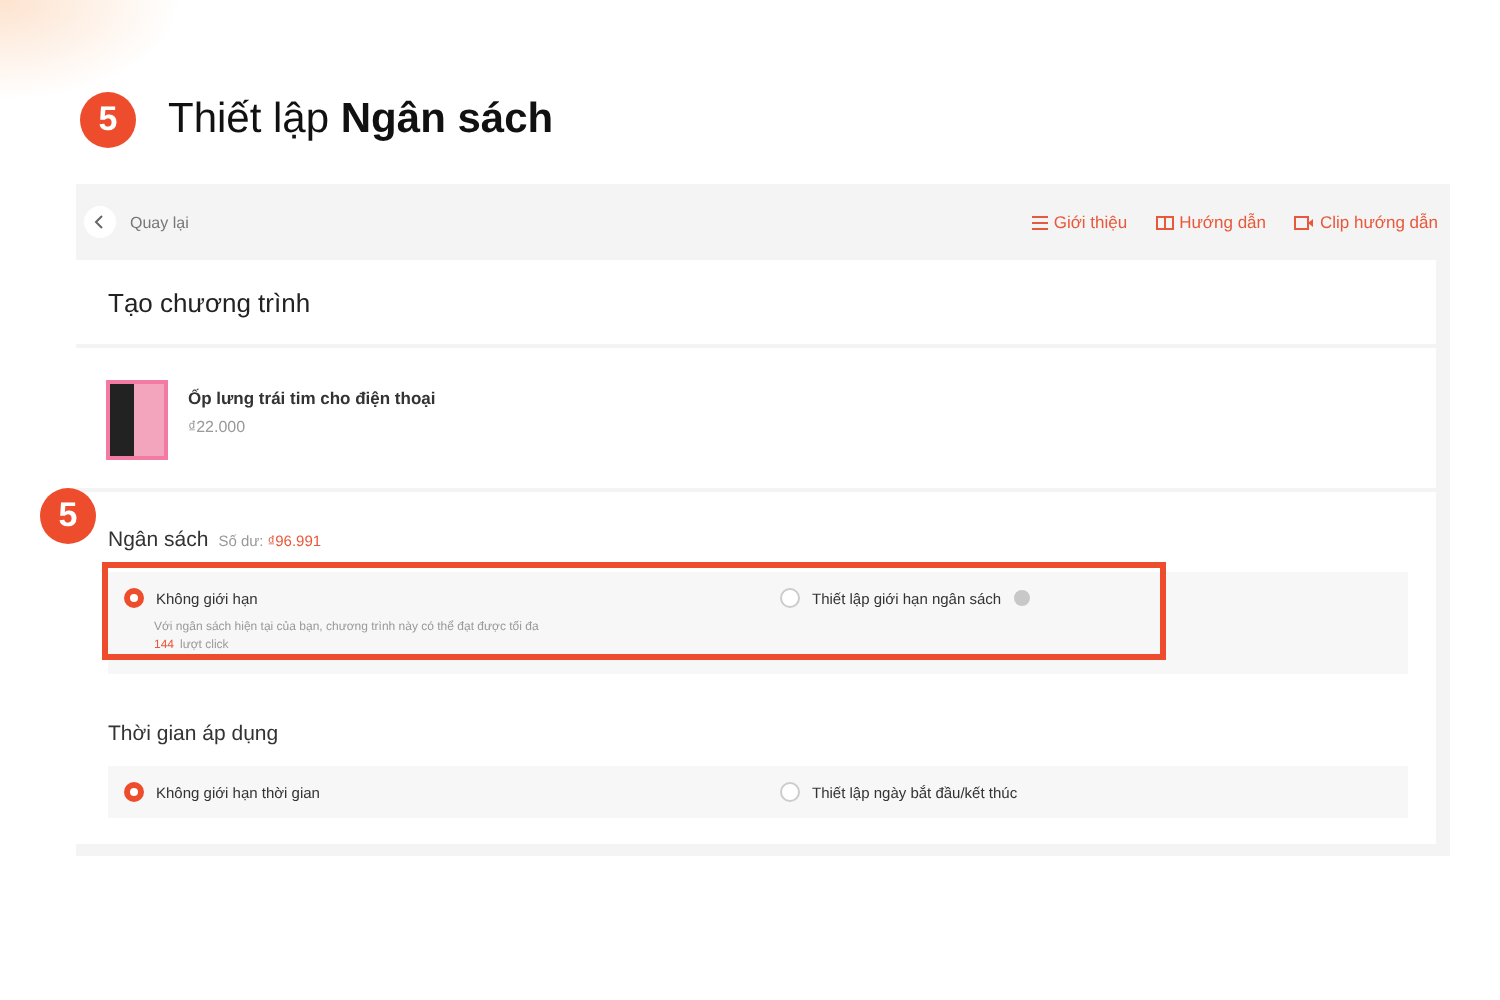  What do you see at coordinates (312, 398) in the screenshot?
I see `product-name: Ốp lưng trái tim cho điện thoại` at bounding box center [312, 398].